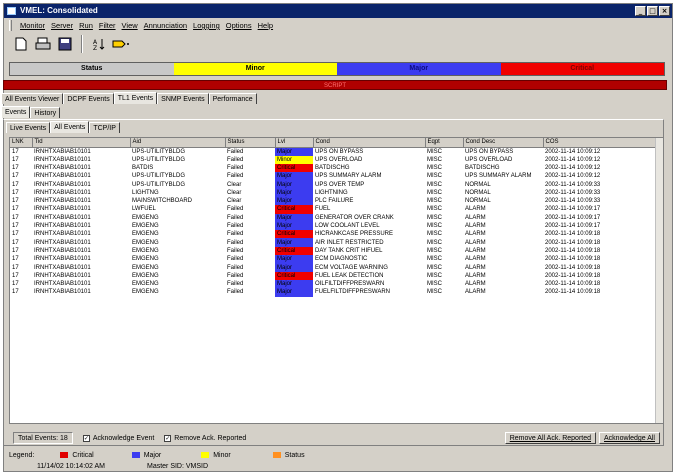  Describe the element at coordinates (239, 25) in the screenshot. I see `menu-options: Options` at that location.